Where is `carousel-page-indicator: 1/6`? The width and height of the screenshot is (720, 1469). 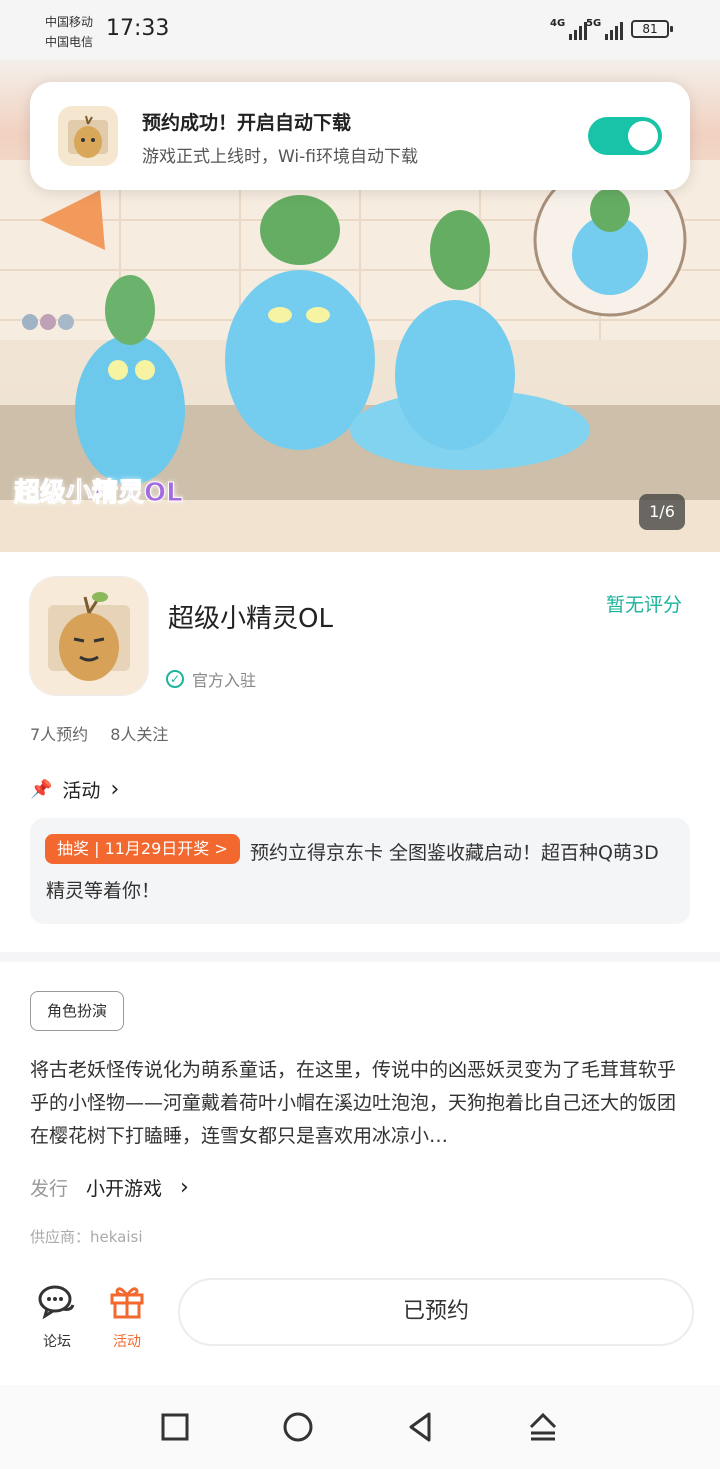
carousel-page-indicator: 1/6 is located at coordinates (662, 512).